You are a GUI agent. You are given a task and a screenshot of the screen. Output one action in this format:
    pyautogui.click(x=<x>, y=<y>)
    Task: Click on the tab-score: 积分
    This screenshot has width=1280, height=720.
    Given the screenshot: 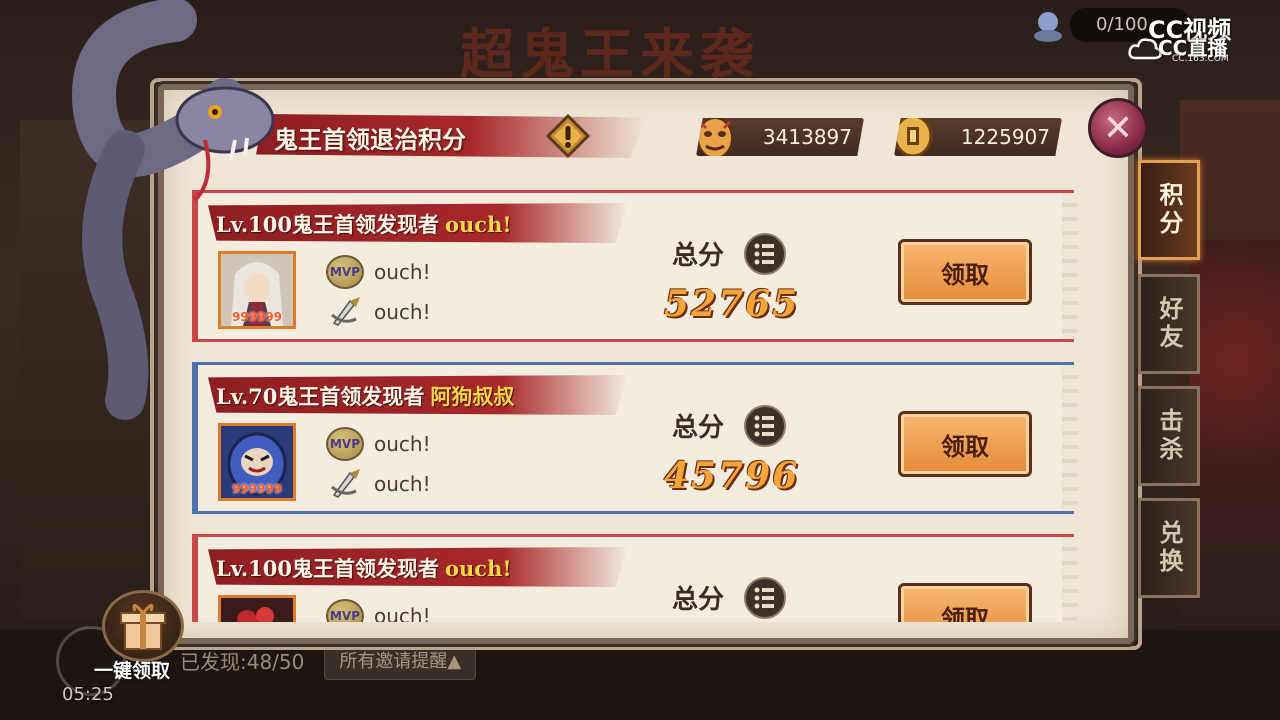 What is the action you would take?
    pyautogui.click(x=1169, y=210)
    